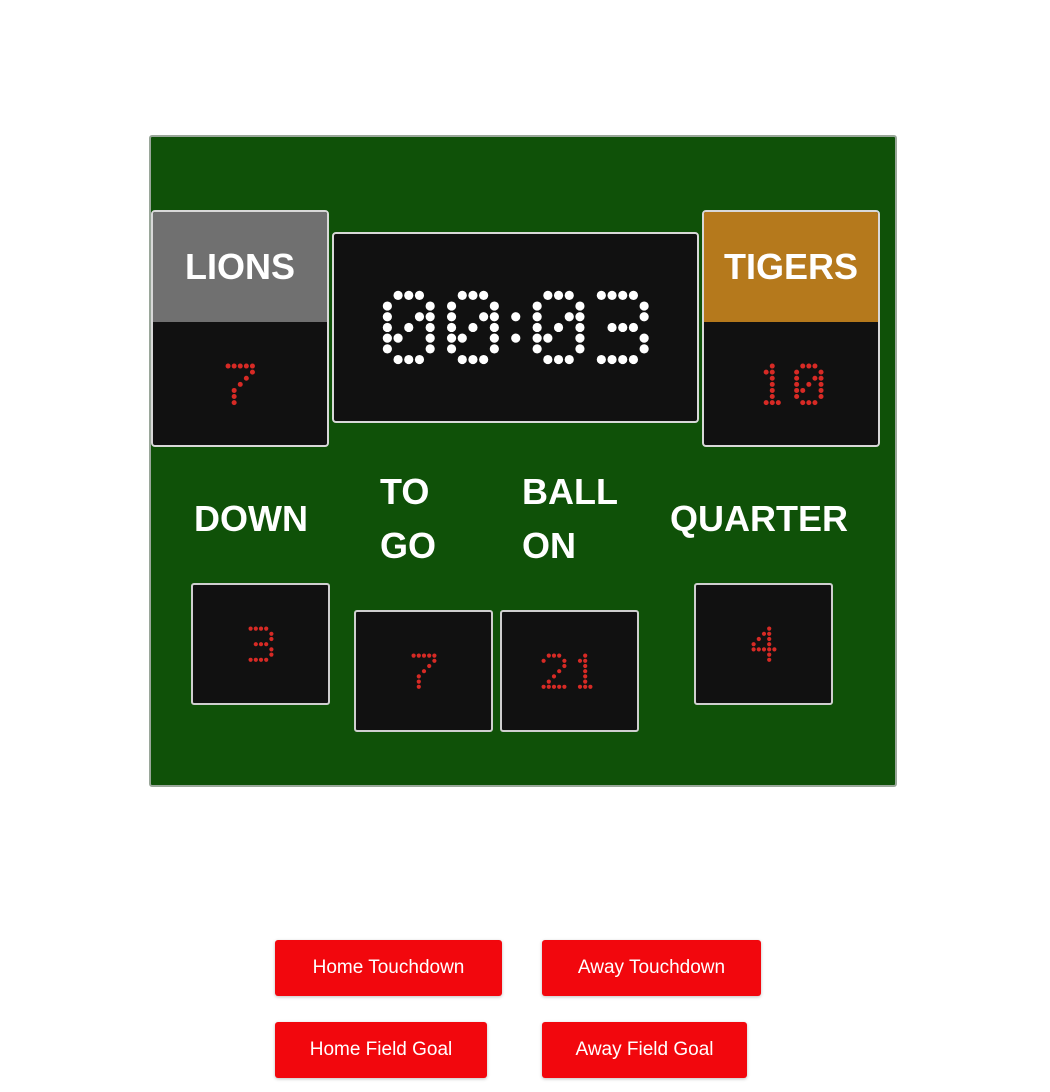 The width and height of the screenshot is (1050, 1092). Describe the element at coordinates (515, 327) in the screenshot. I see `game-clock` at that location.